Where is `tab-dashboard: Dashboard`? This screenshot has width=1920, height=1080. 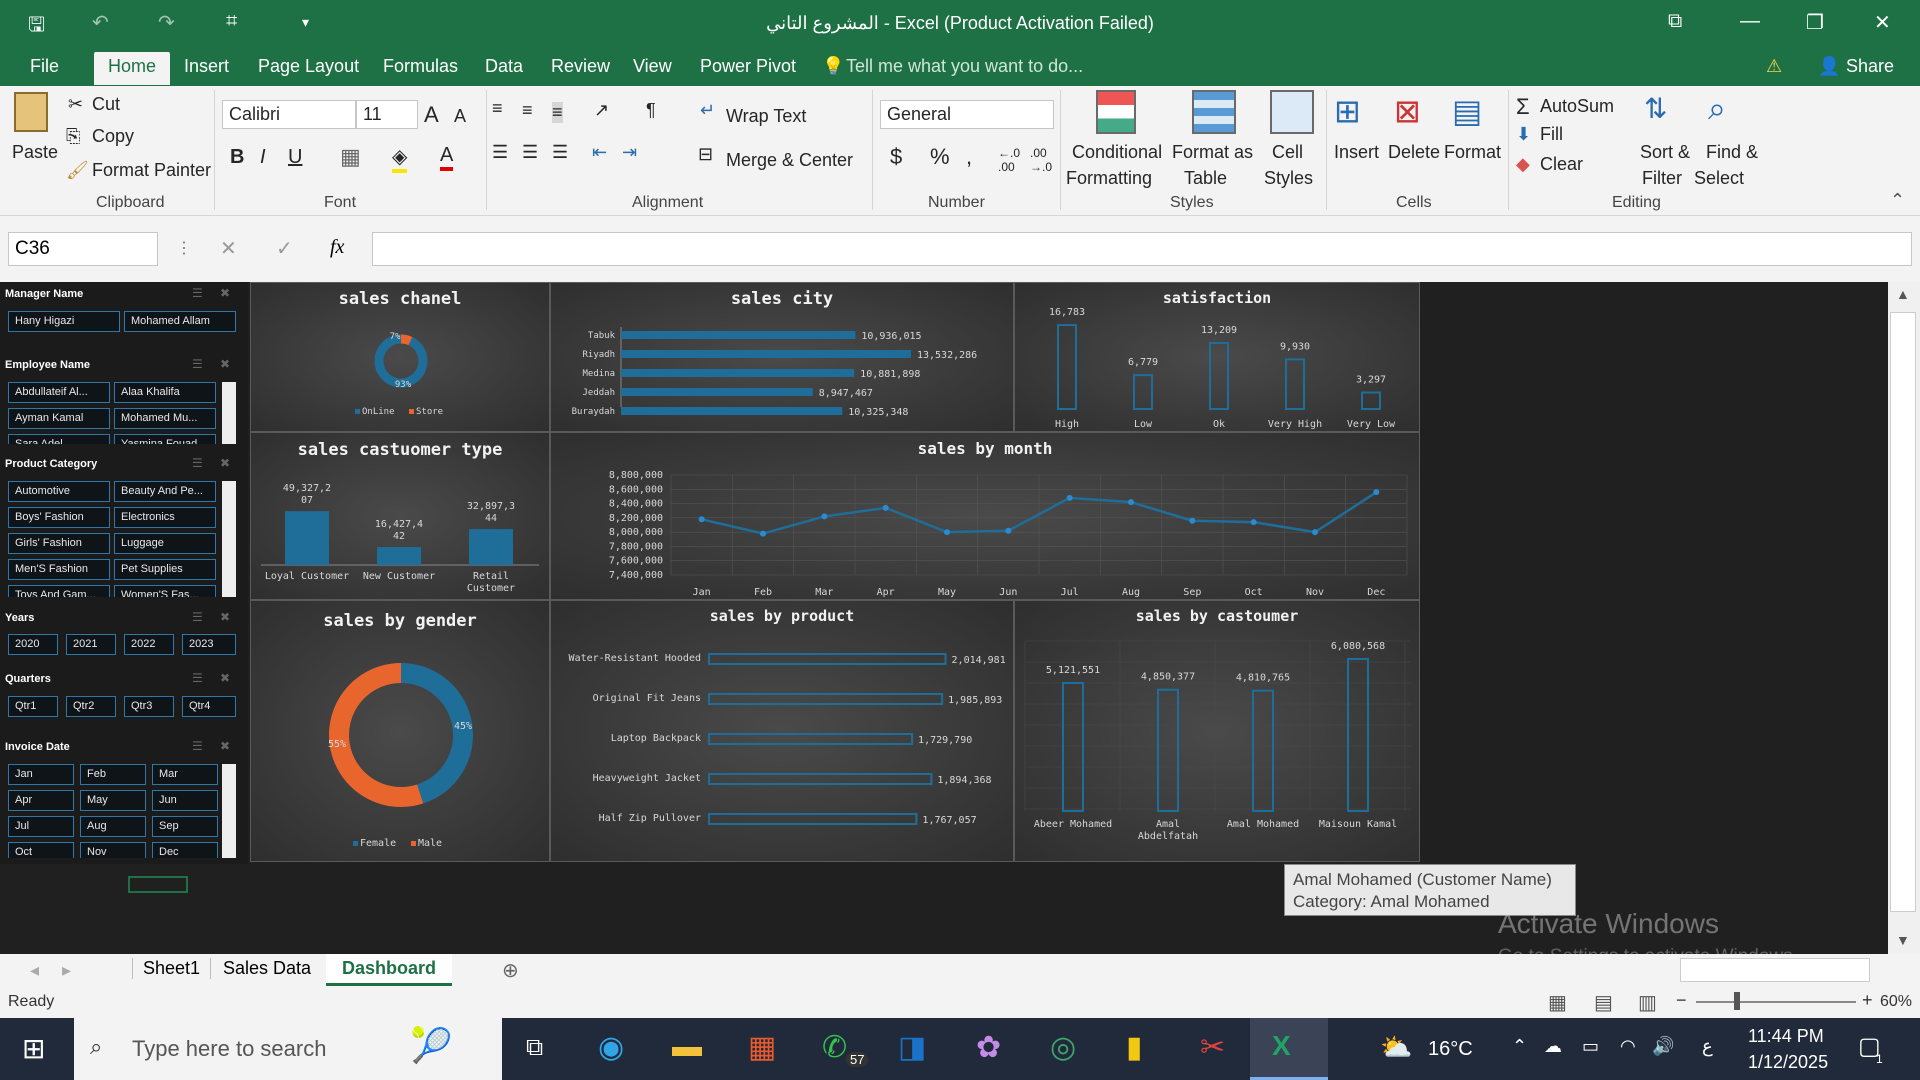
tab-dashboard: Dashboard is located at coordinates (389, 970).